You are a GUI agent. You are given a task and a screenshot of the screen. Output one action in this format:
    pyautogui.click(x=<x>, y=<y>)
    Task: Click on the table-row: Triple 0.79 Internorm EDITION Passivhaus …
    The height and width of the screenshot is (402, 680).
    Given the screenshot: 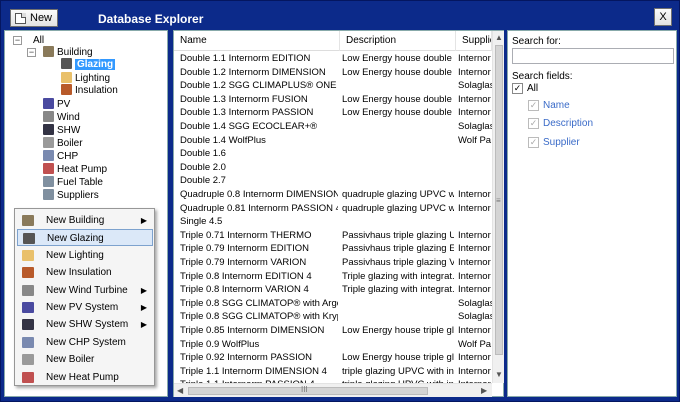 What is the action you would take?
    pyautogui.click(x=333, y=249)
    